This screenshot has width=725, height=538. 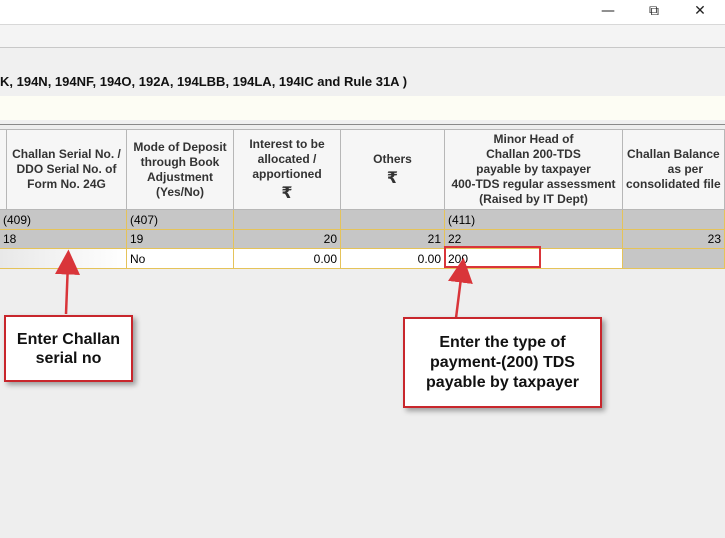 I want to click on callout-challan-serial: Enter Challan serial no, so click(x=68, y=348).